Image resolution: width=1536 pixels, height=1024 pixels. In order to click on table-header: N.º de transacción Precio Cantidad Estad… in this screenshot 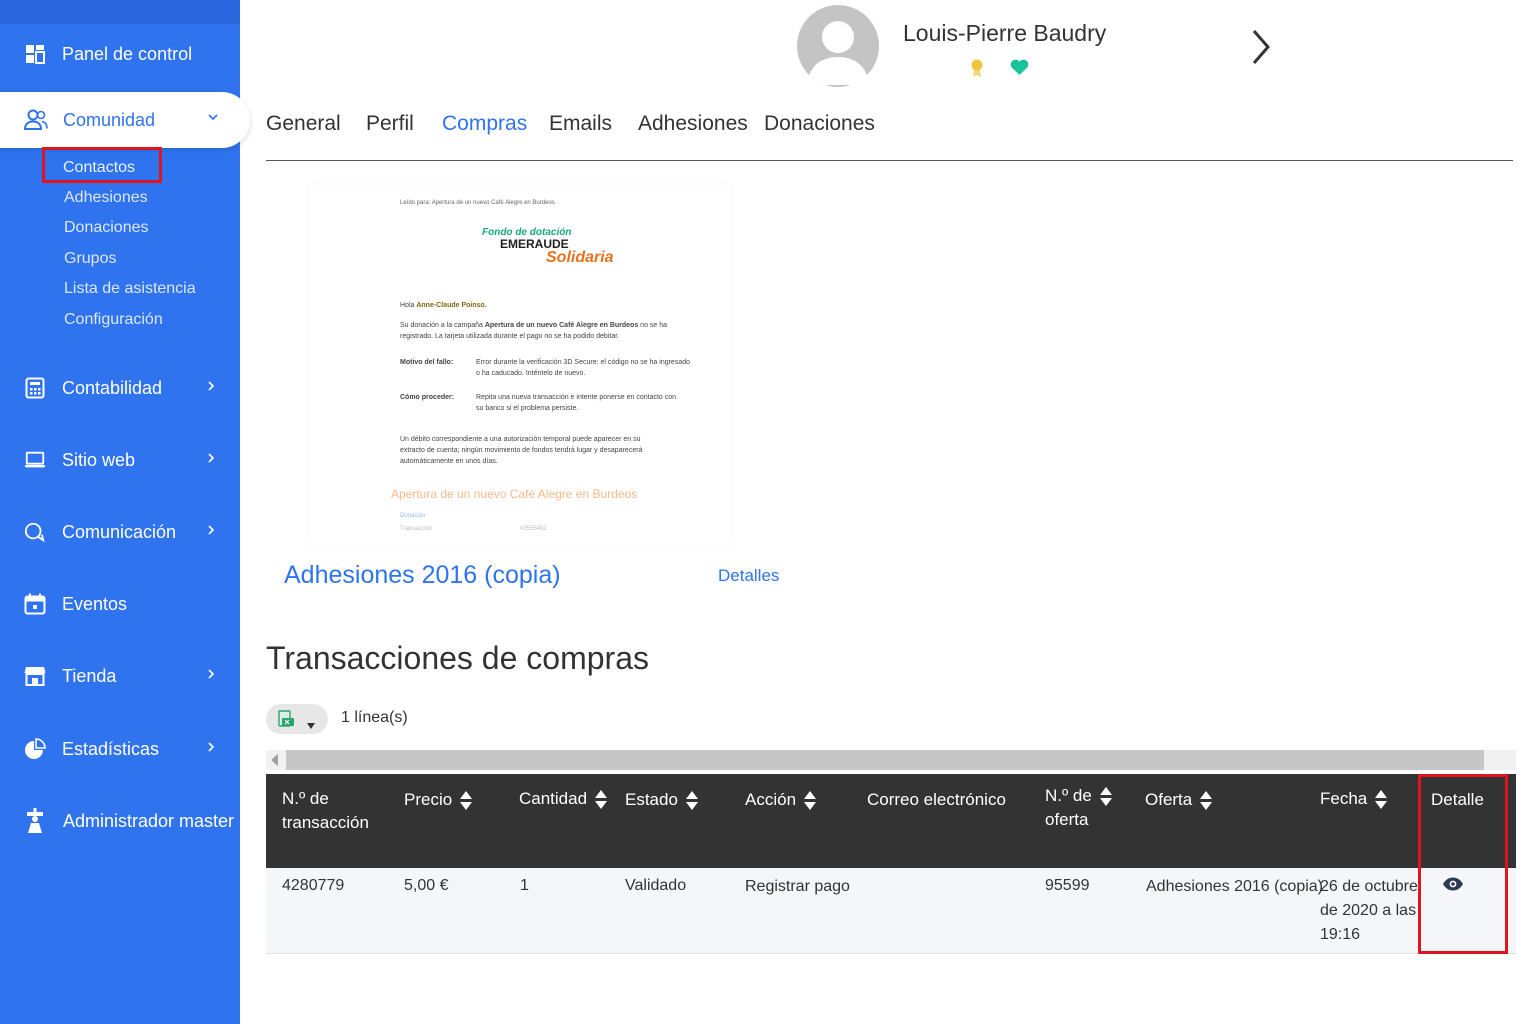, I will do `click(891, 821)`.